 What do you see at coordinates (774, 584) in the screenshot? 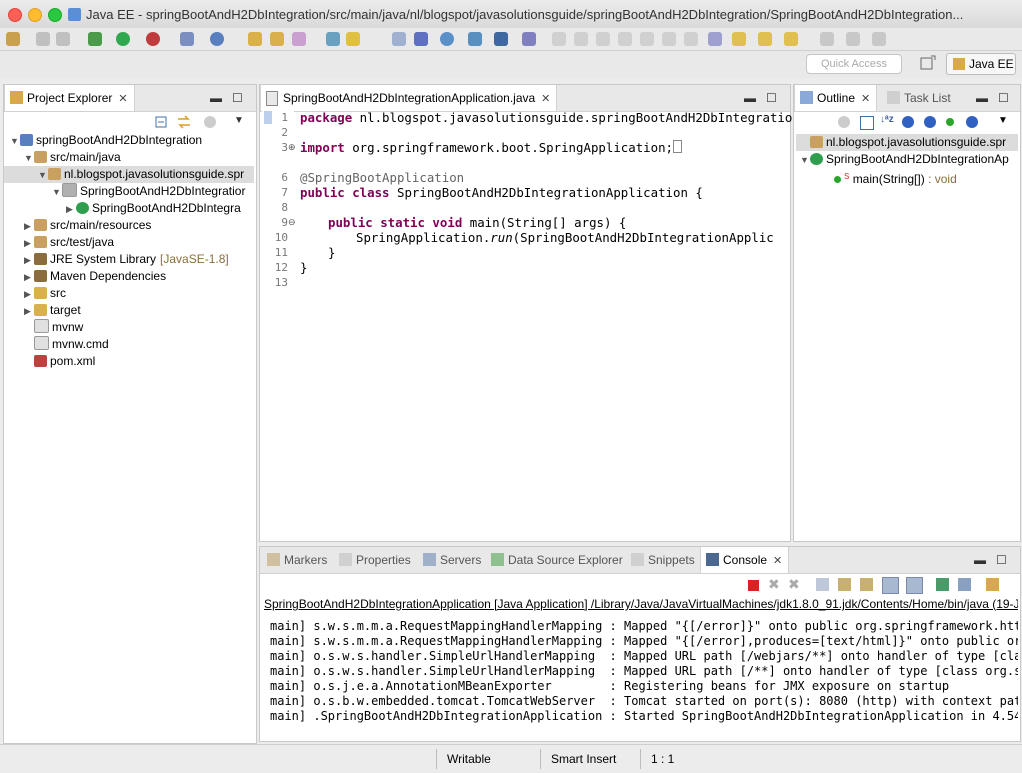
I see `remove-launch-icon: ✖` at bounding box center [774, 584].